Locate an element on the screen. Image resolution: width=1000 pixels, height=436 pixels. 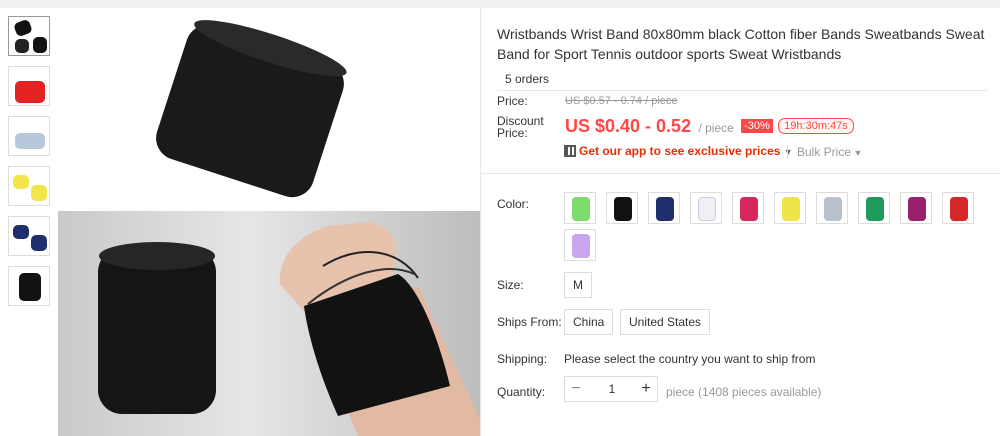
color-label: Color: is located at coordinates (513, 204).